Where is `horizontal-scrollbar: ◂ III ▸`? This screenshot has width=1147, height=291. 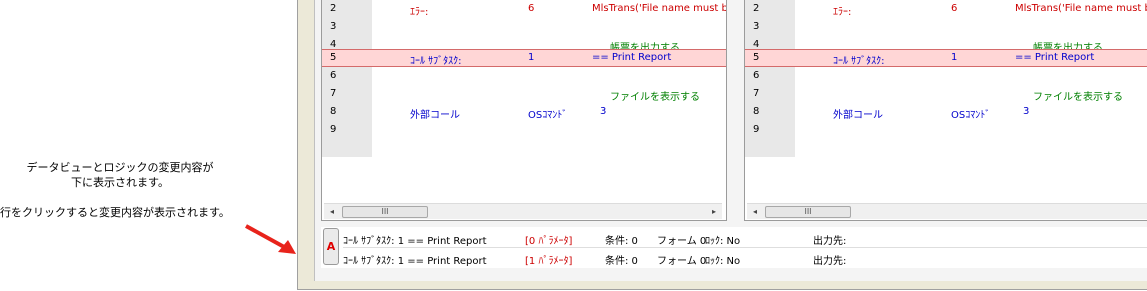
horizontal-scrollbar: ◂ III ▸ is located at coordinates (523, 211).